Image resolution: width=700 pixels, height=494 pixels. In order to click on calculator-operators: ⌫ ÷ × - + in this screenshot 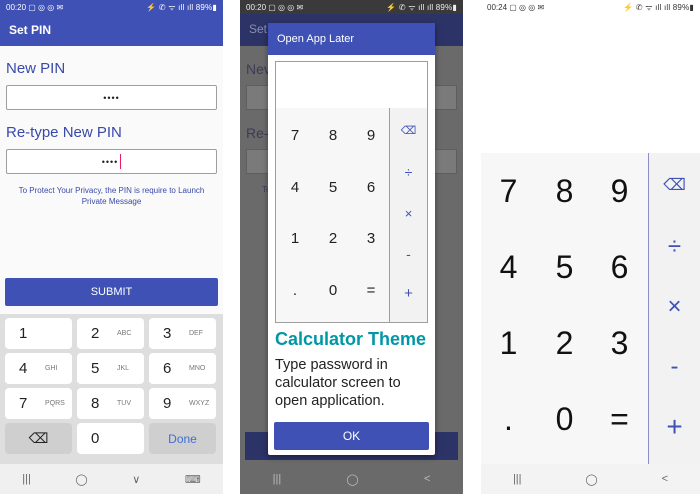, I will do `click(408, 215)`.